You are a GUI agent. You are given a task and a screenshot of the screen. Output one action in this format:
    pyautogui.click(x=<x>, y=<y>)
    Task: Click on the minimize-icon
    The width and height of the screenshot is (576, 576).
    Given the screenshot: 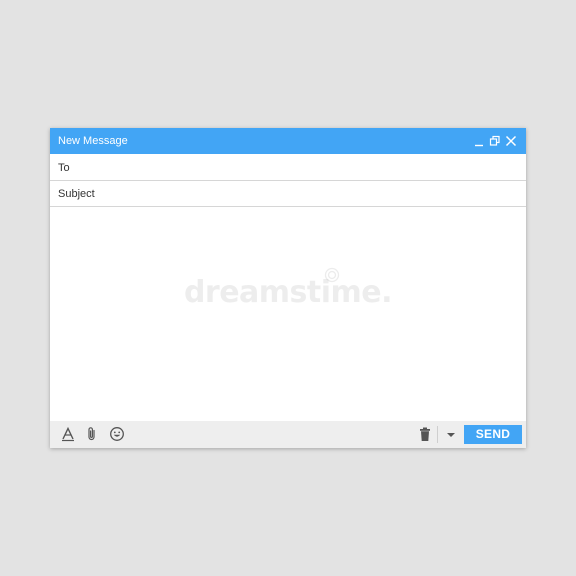 What is the action you would take?
    pyautogui.click(x=479, y=141)
    